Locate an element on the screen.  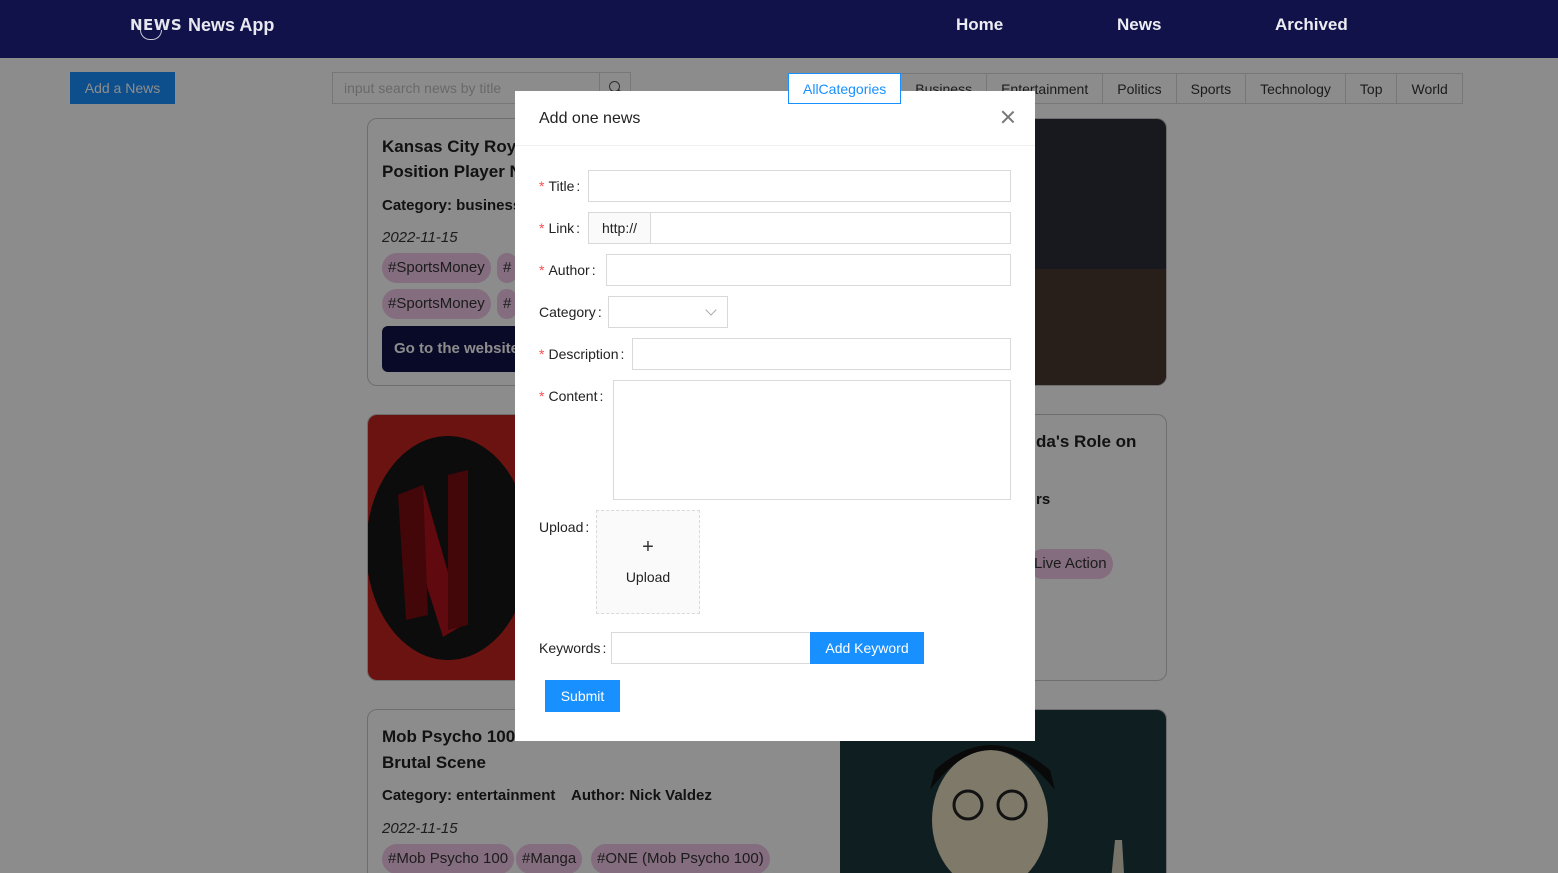
add-keyword-button: Add Keyword is located at coordinates (867, 648).